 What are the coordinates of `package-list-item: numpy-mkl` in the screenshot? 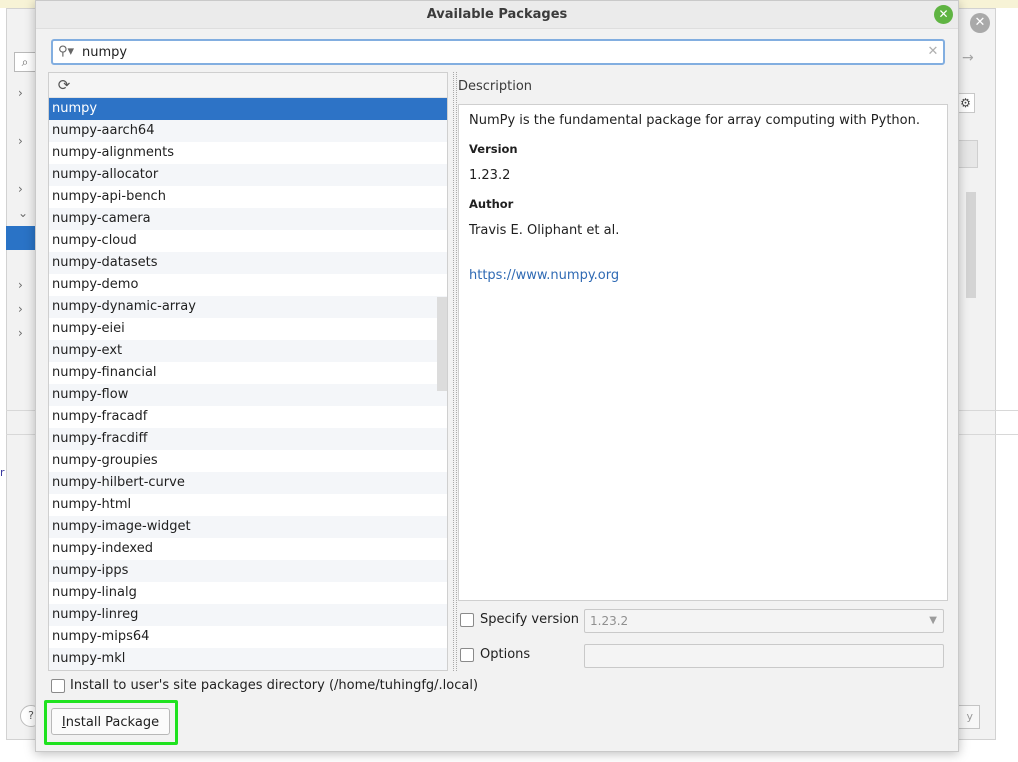 It's located at (248, 659).